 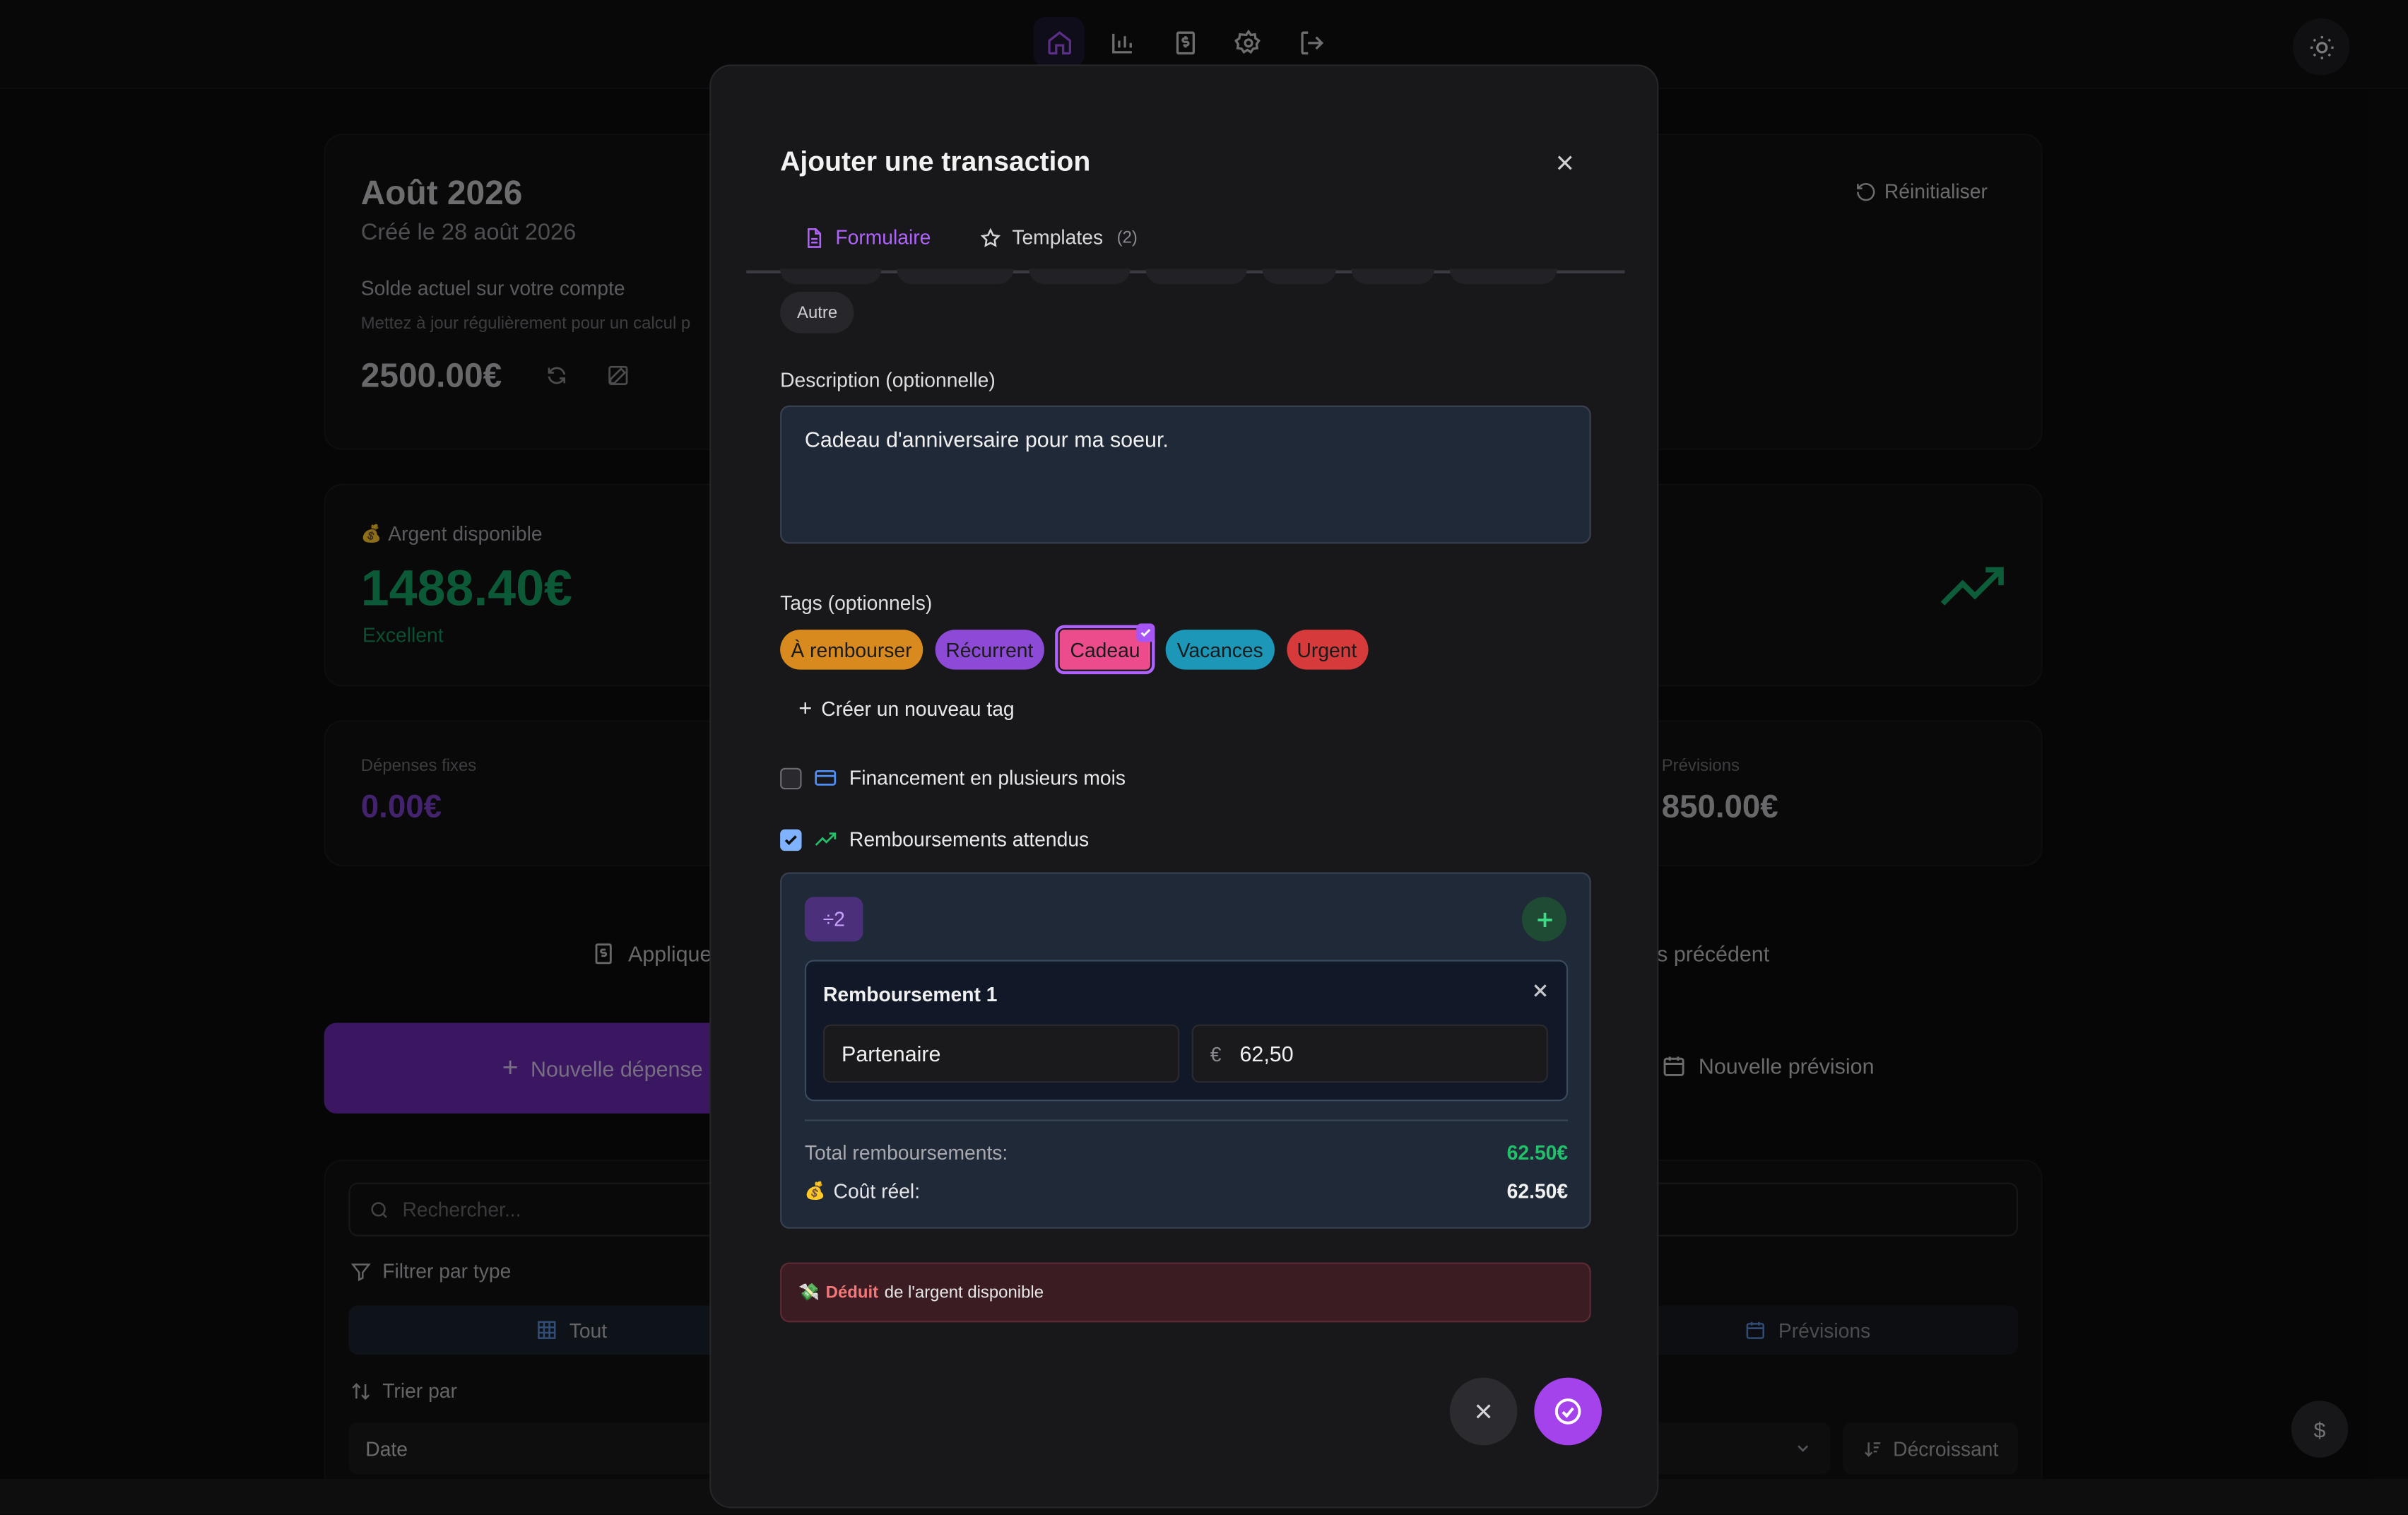 I want to click on modal-tabs: Formulaire Templates (2), so click(x=1185, y=244).